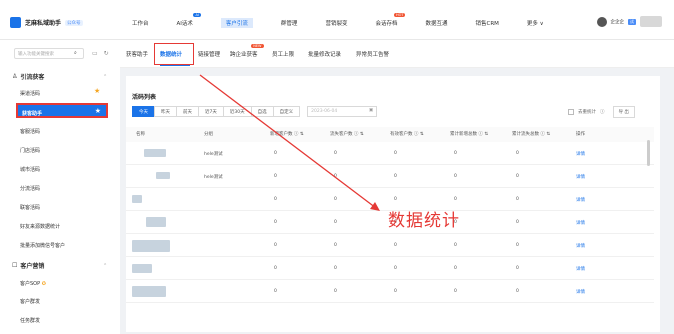  Describe the element at coordinates (424, 221) in the screenshot. I see `annotation-label: 数据统计` at that location.